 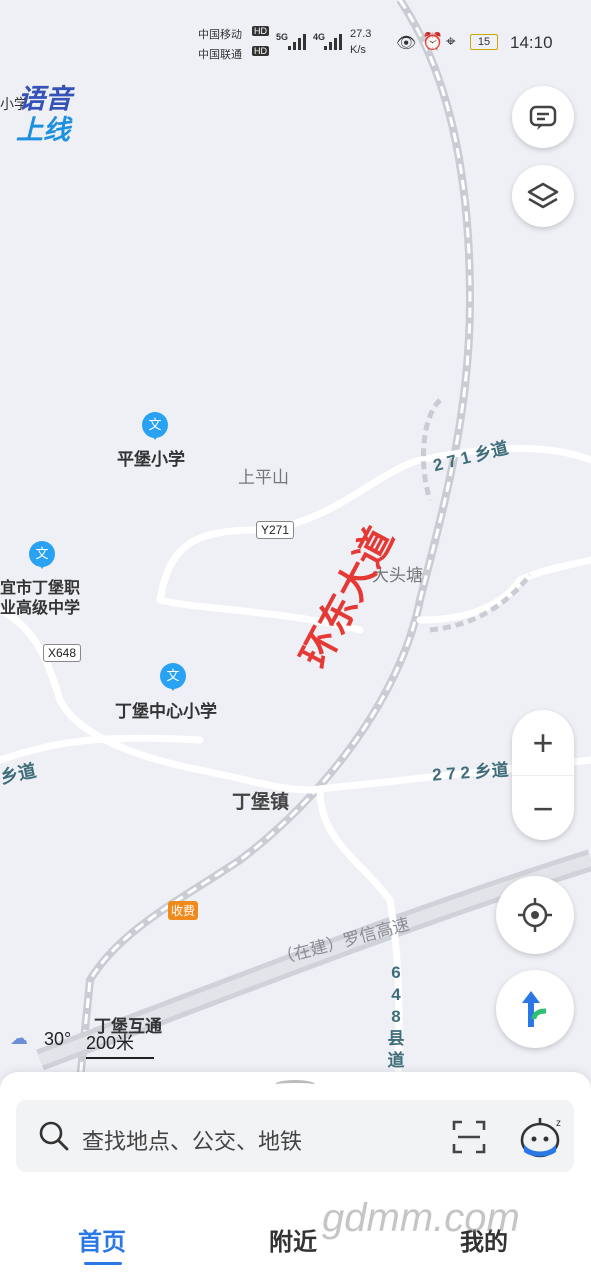 I want to click on search-icon, so click(x=54, y=1136).